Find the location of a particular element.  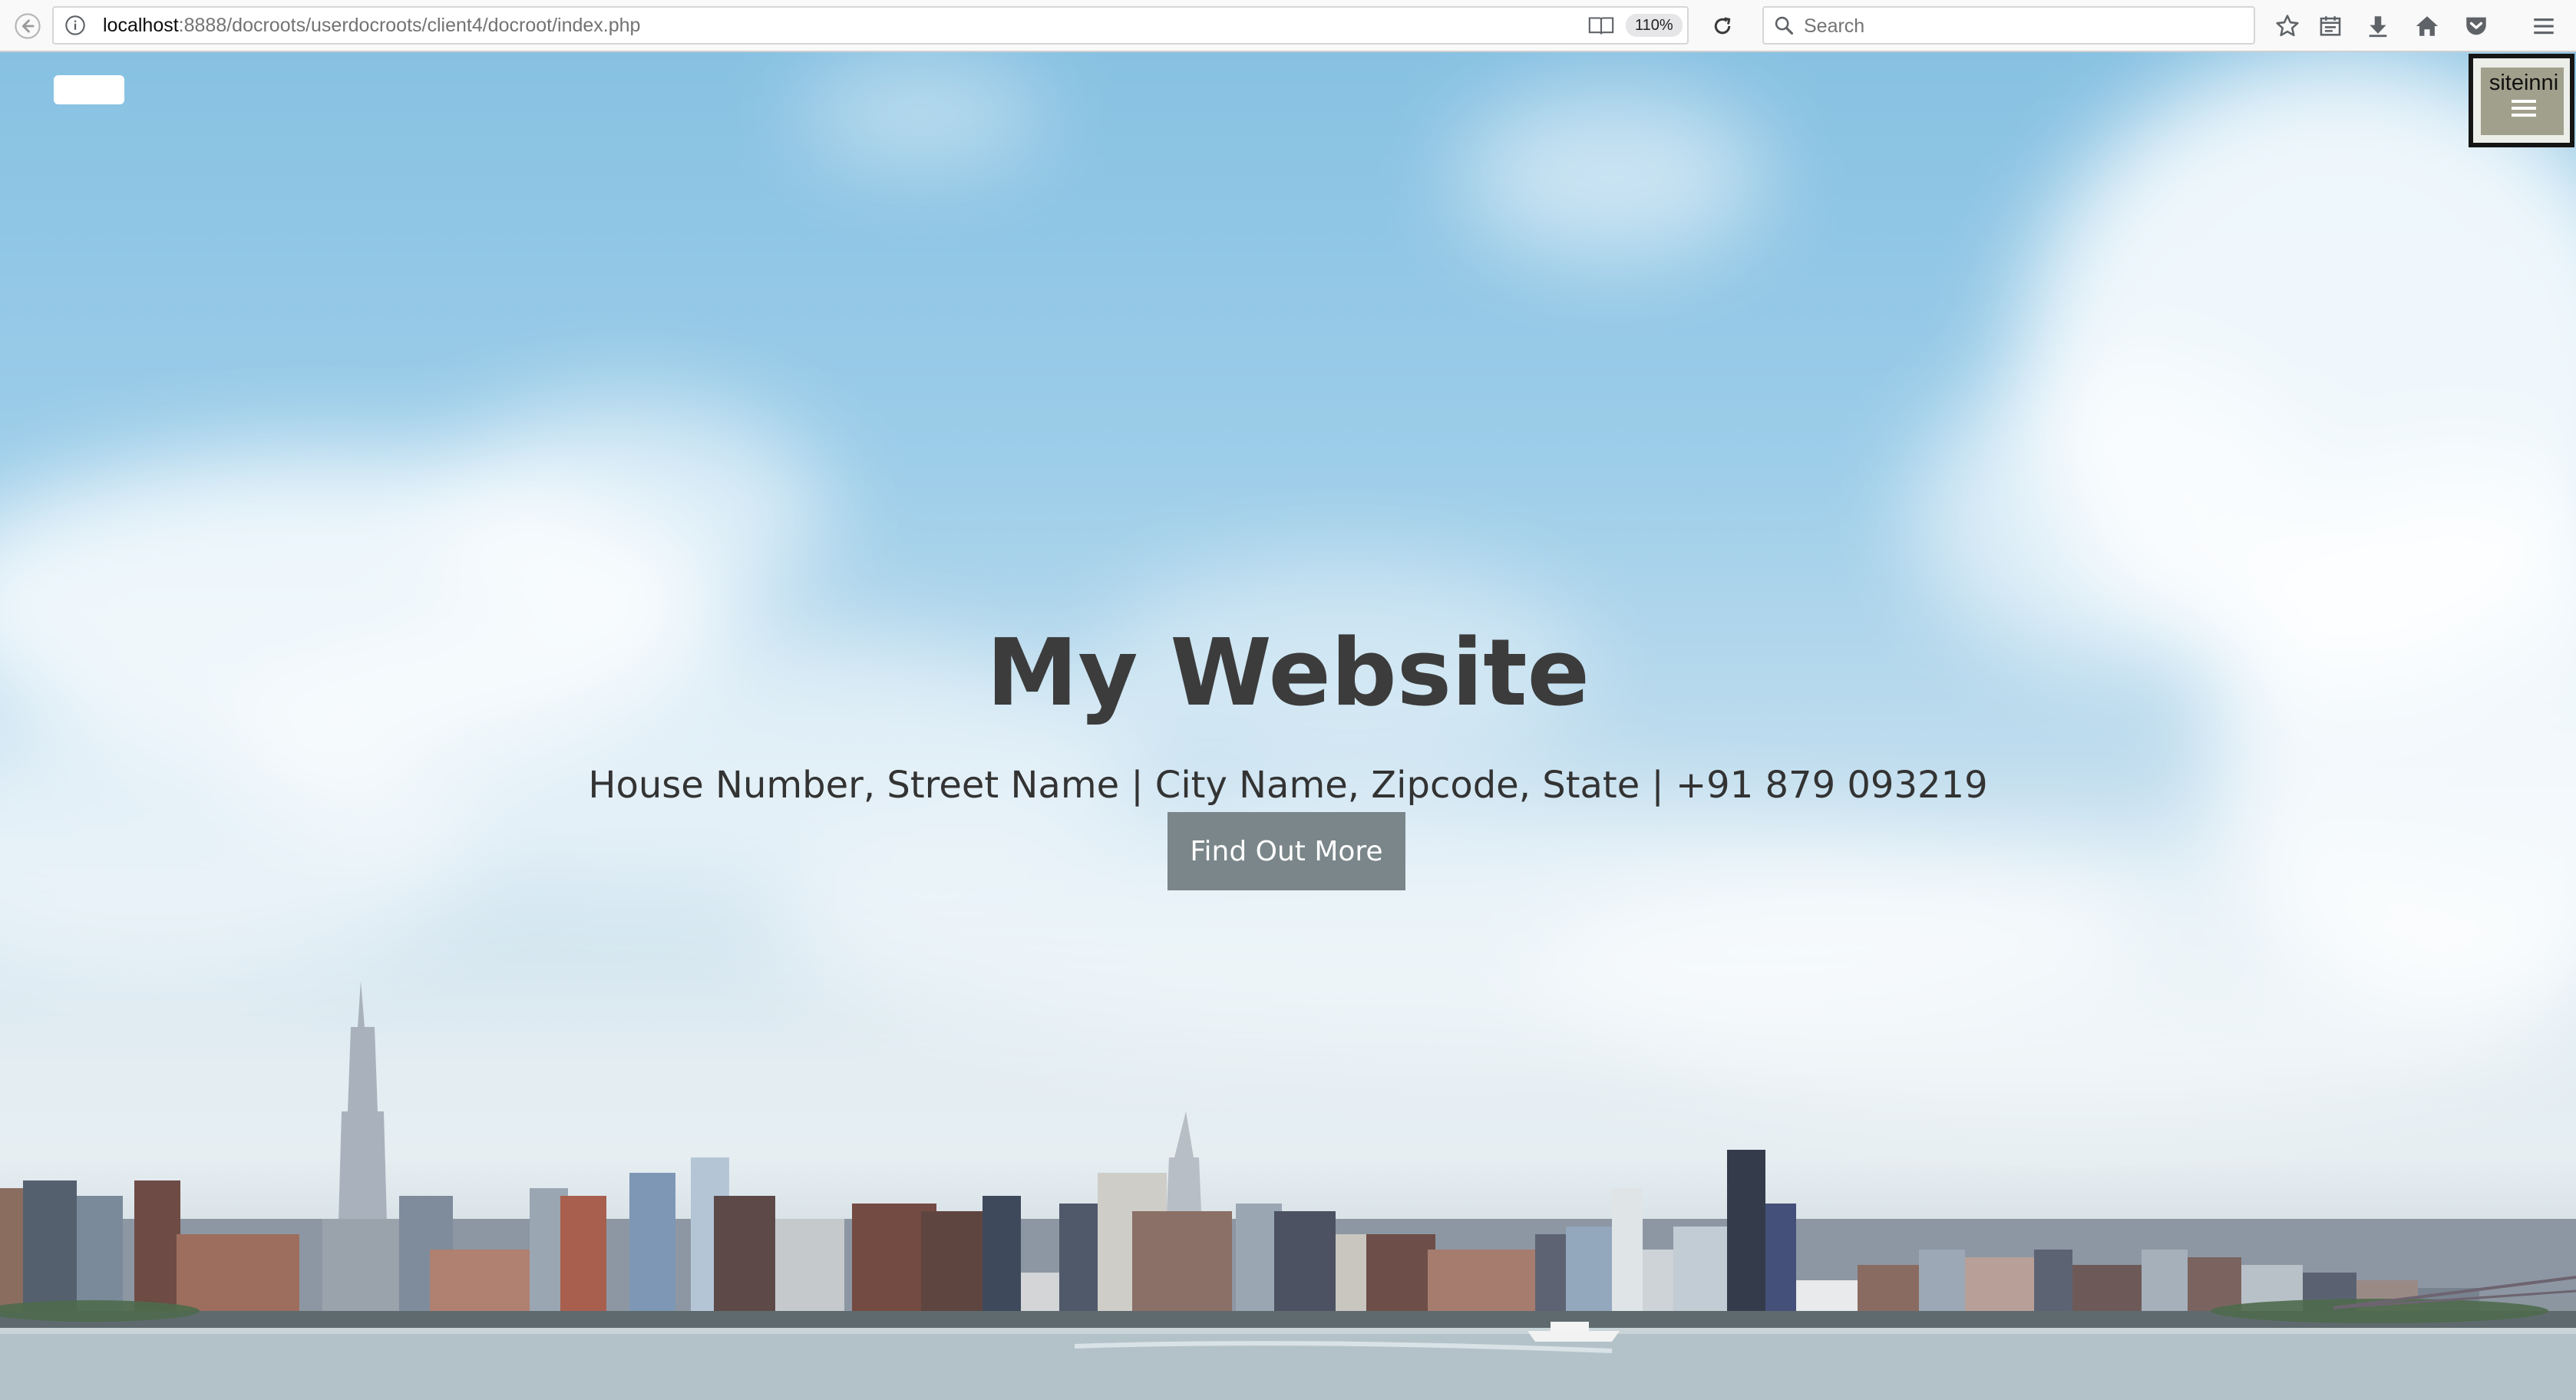

reload-icon is located at coordinates (1722, 26).